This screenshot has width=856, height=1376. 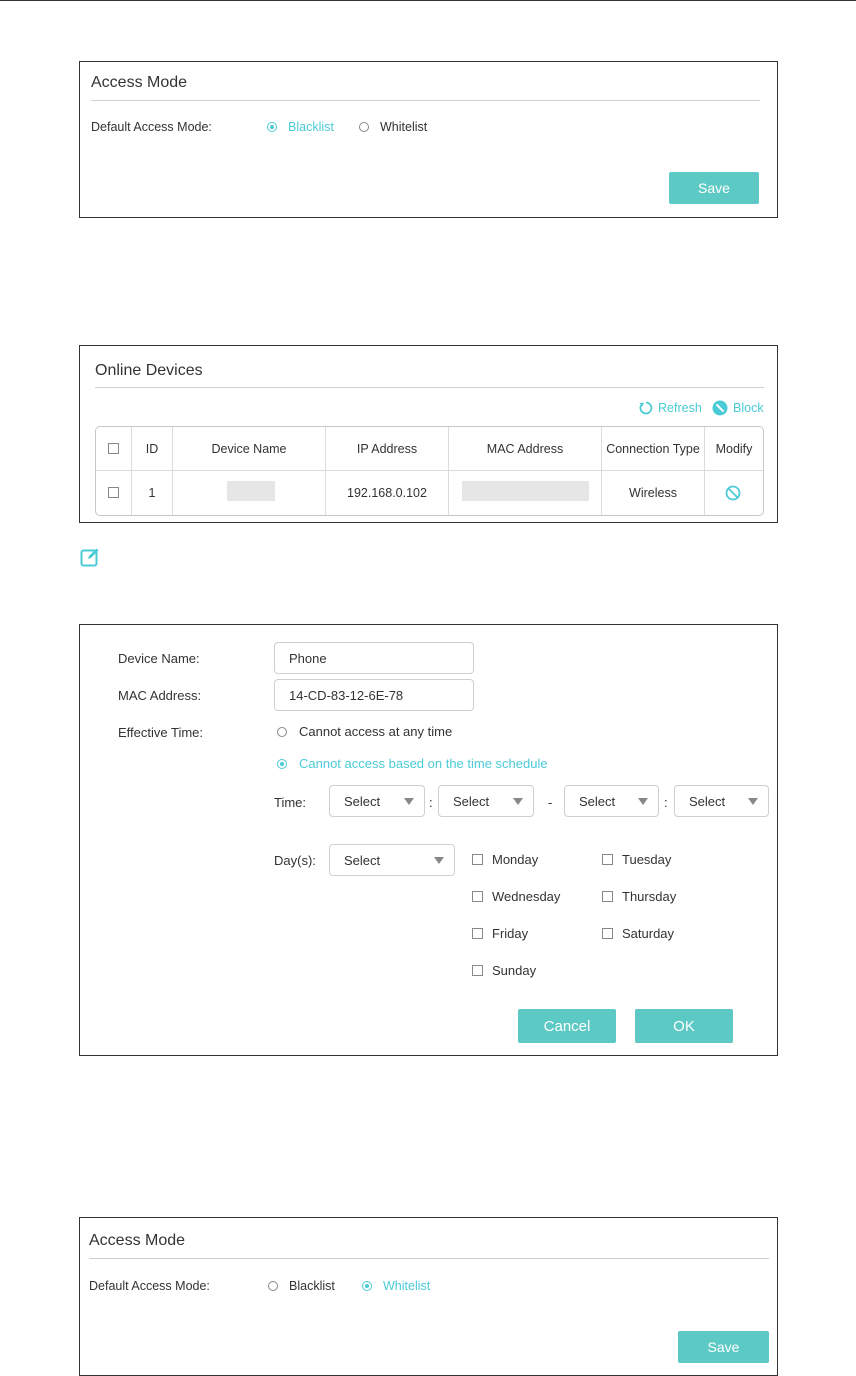 I want to click on column-header-modify: Modify, so click(x=734, y=449).